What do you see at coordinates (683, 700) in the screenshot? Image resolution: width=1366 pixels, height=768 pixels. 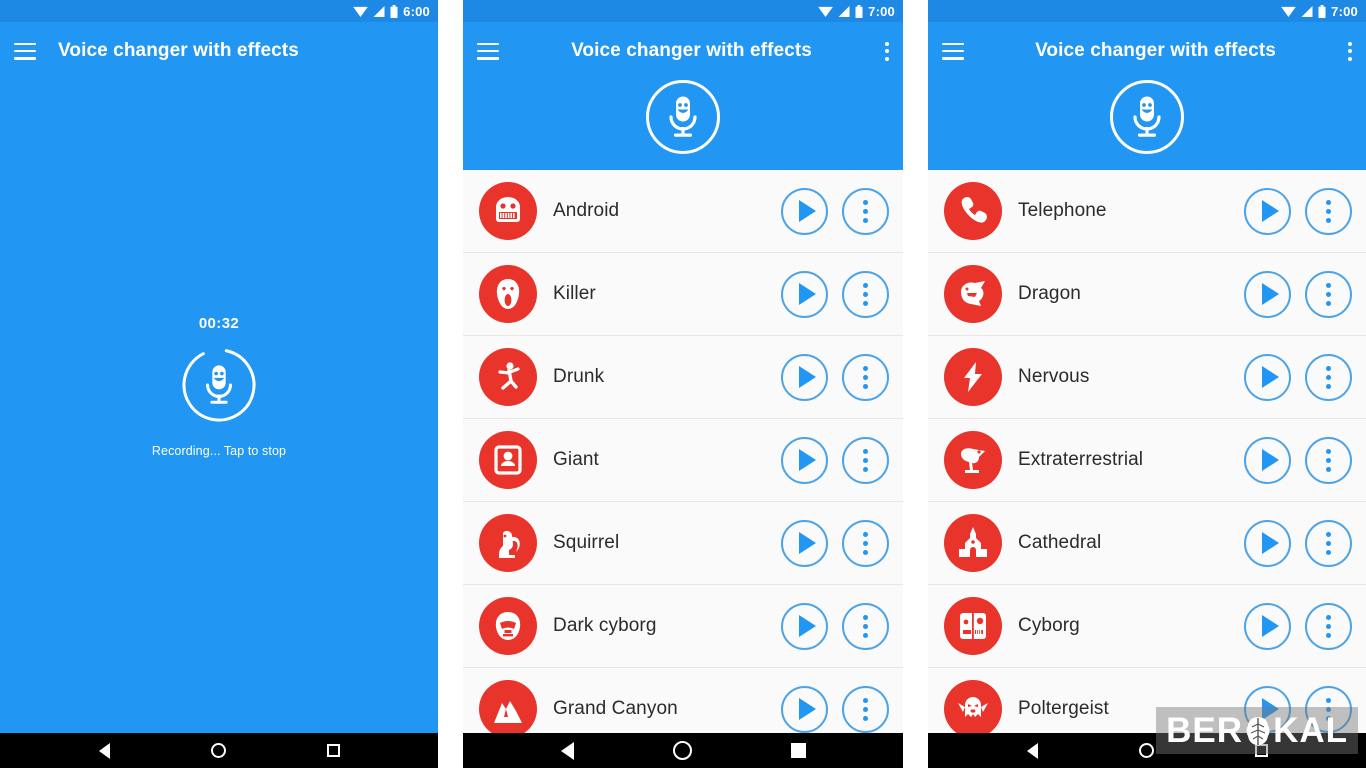 I see `list-item: Grand Canyon` at bounding box center [683, 700].